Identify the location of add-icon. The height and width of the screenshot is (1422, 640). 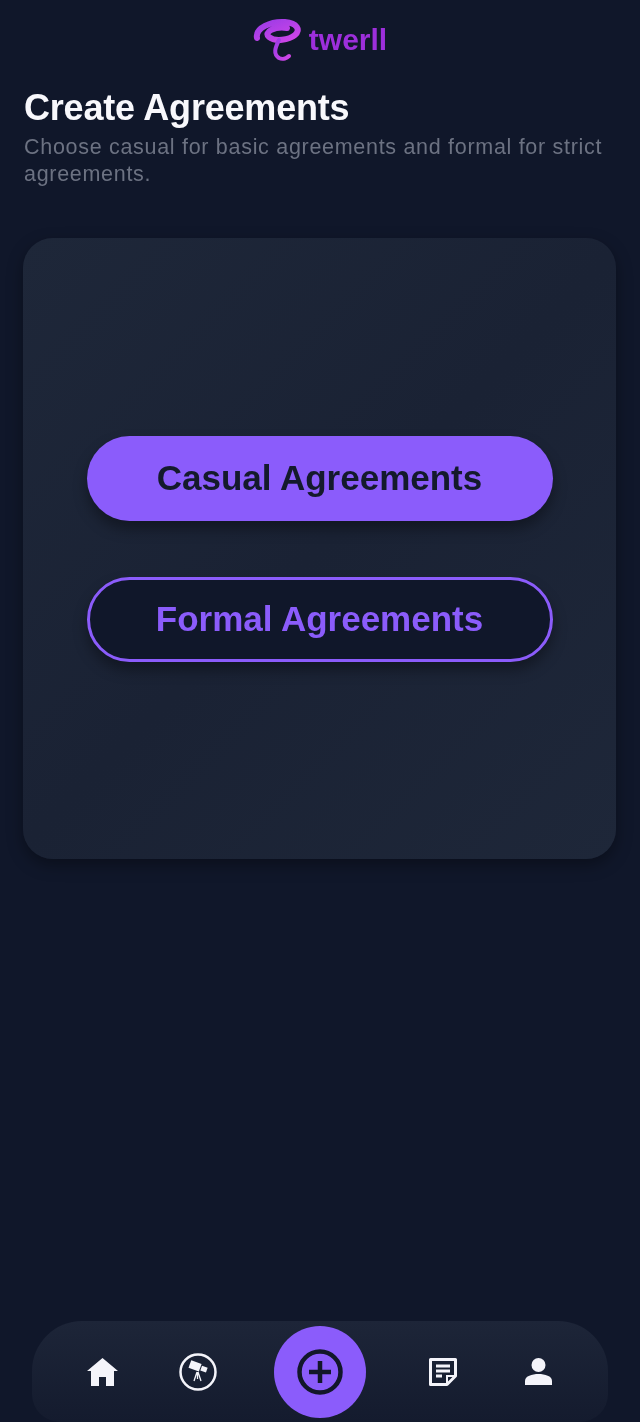
(320, 1371).